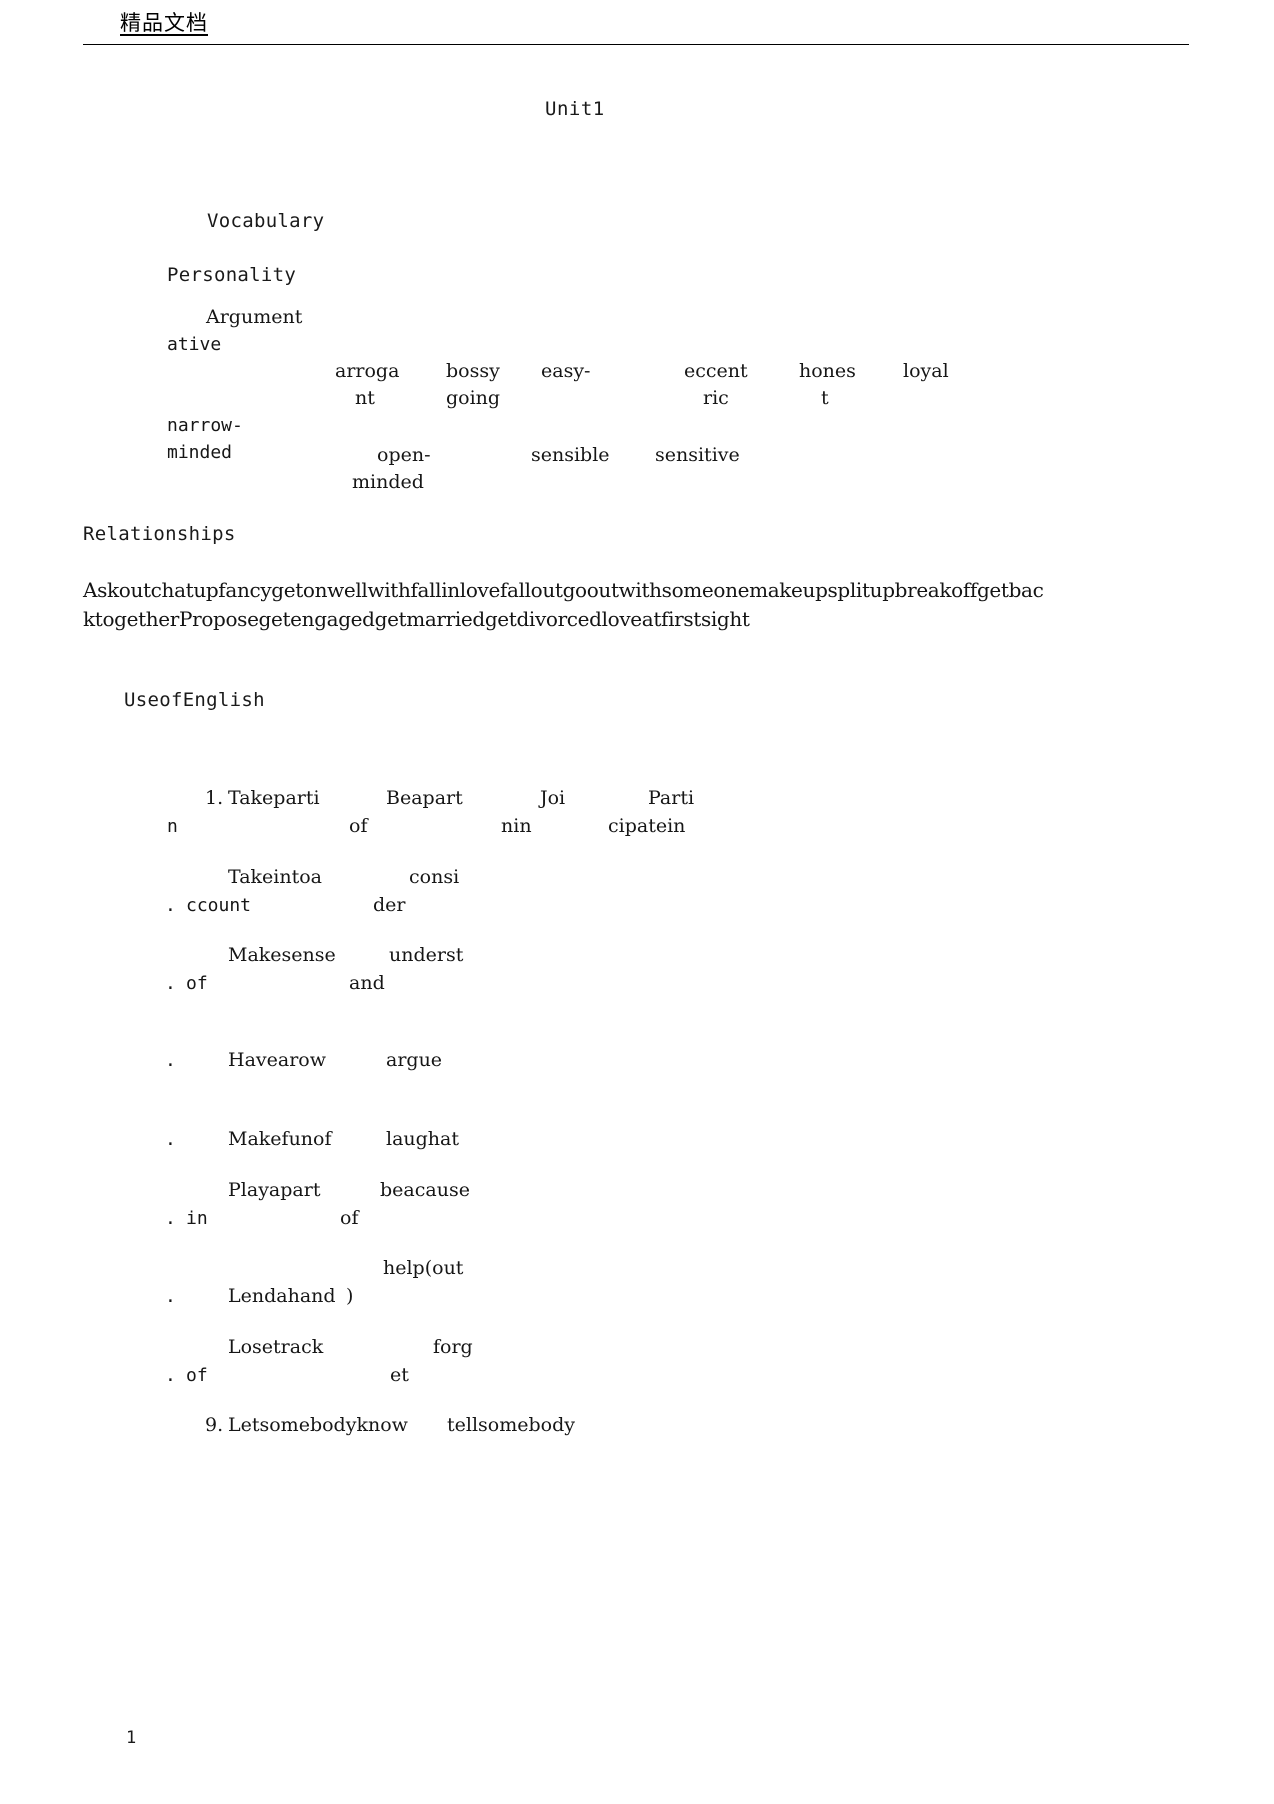 This screenshot has width=1274, height=1804. What do you see at coordinates (716, 371) in the screenshot?
I see `personality-word-eccentric-line1: eccent` at bounding box center [716, 371].